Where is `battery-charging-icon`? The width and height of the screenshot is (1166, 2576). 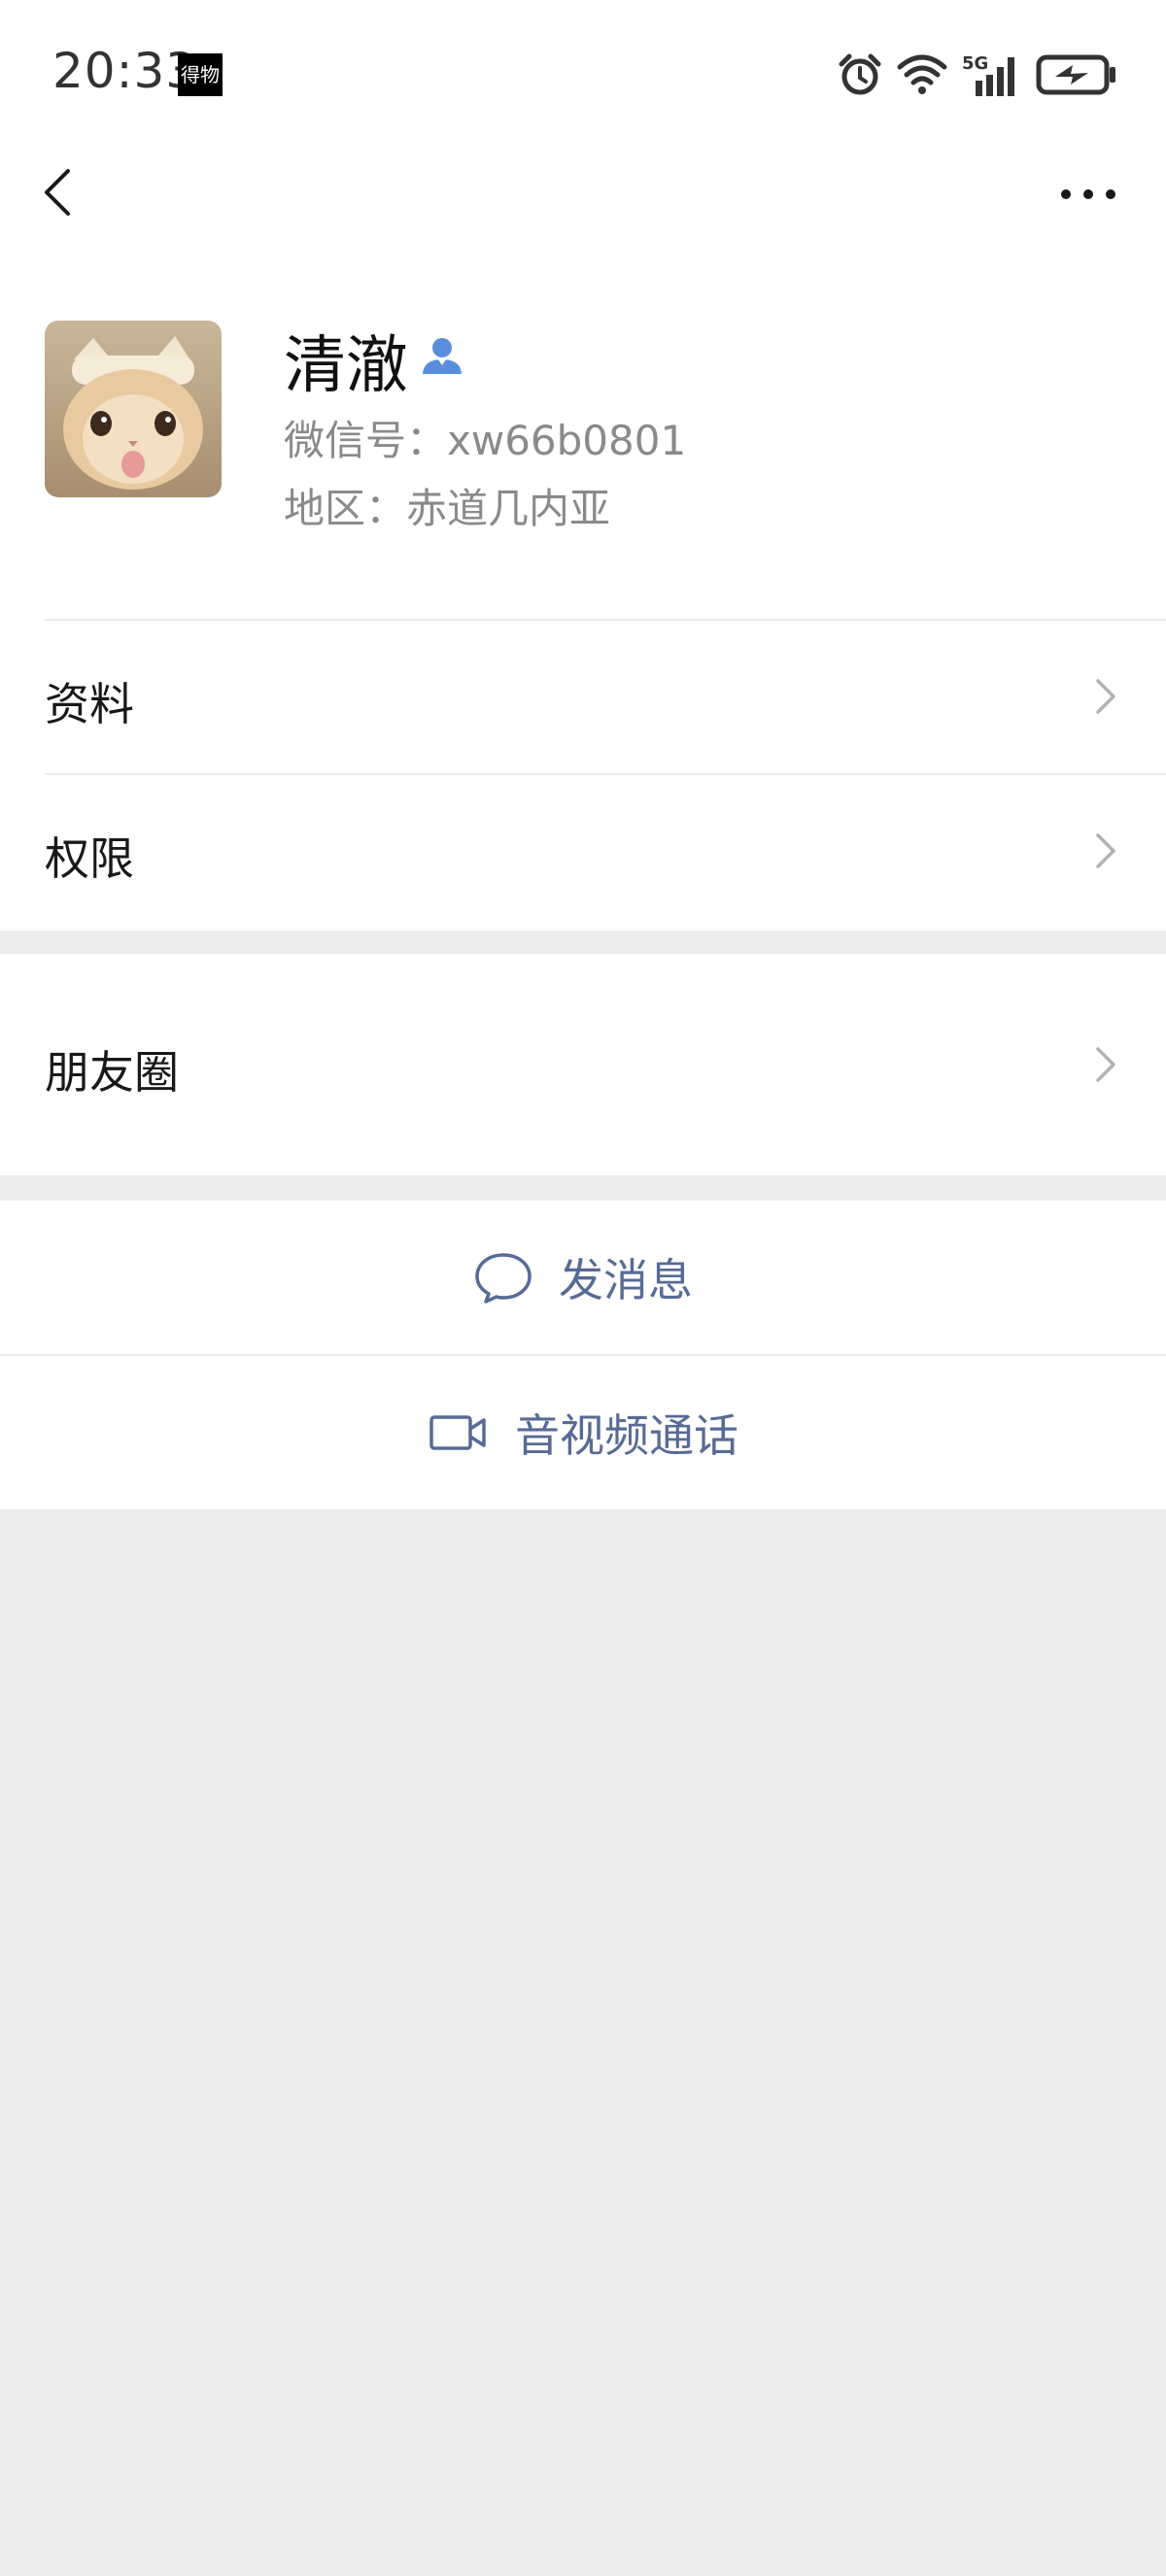 battery-charging-icon is located at coordinates (1075, 74).